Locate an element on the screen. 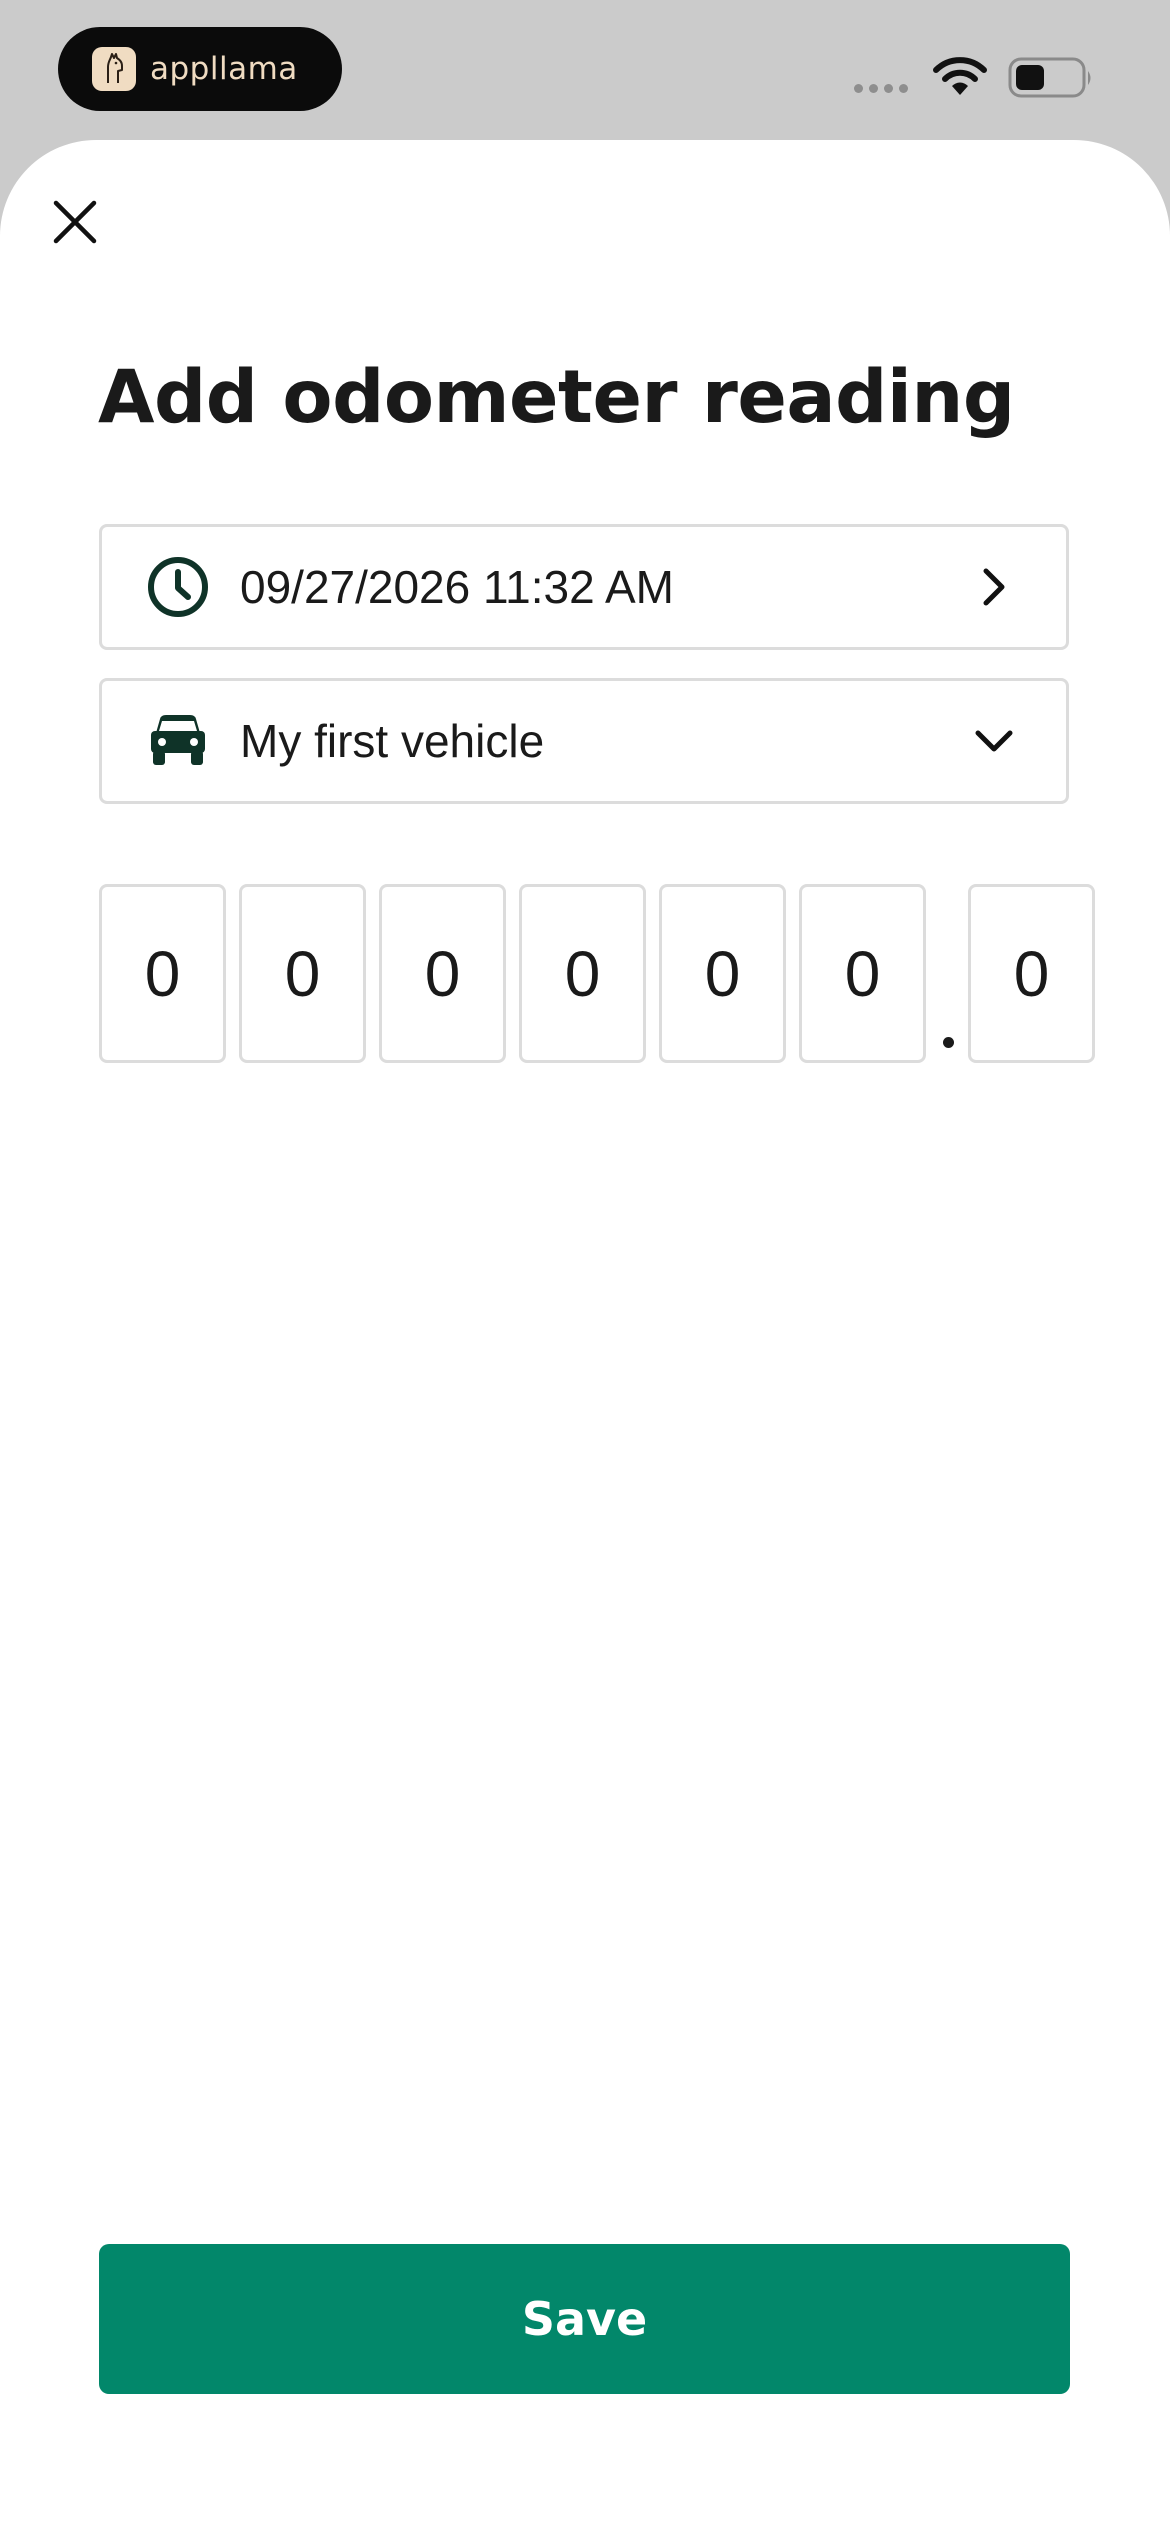 The width and height of the screenshot is (1170, 2532). llama-logo-icon is located at coordinates (114, 69).